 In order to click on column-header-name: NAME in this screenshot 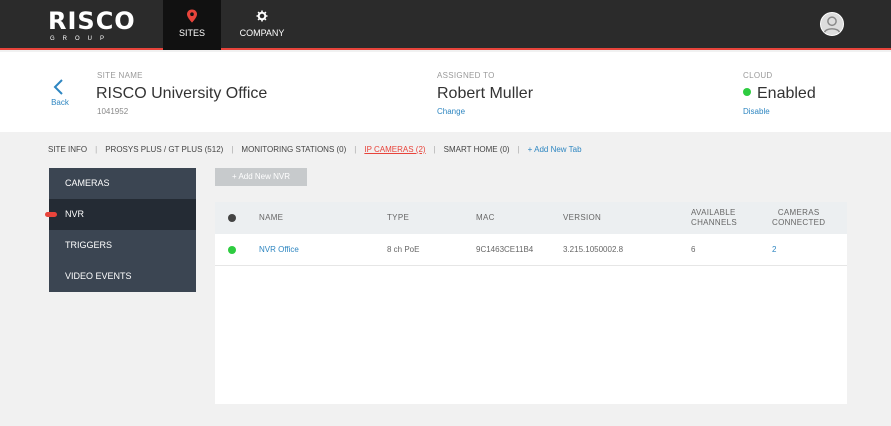, I will do `click(271, 218)`.